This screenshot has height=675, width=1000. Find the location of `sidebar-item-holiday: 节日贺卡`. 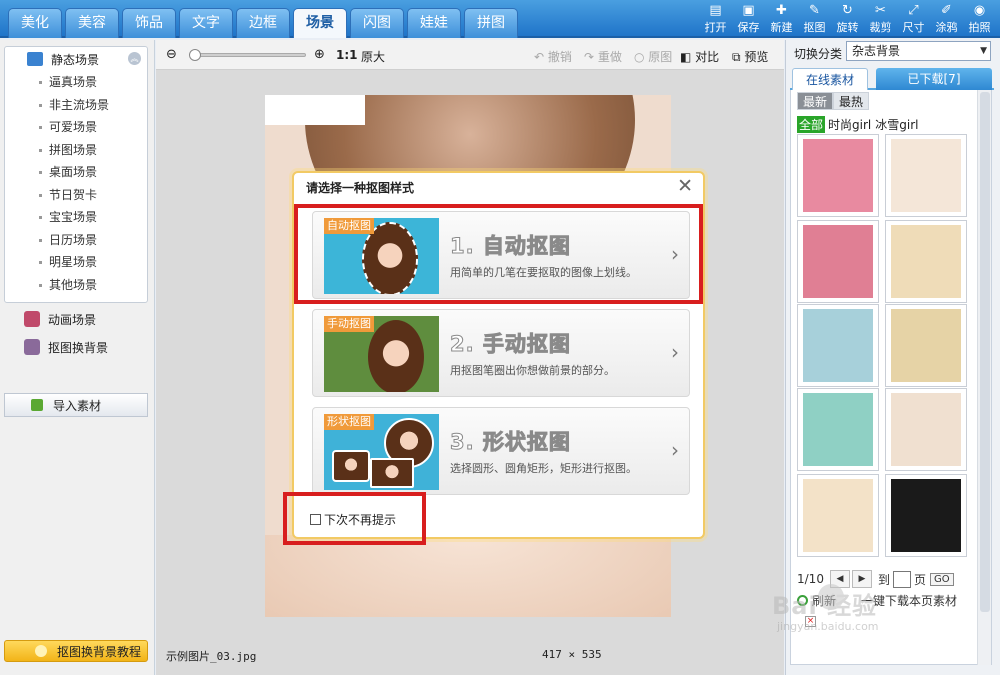

sidebar-item-holiday: 节日贺卡 is located at coordinates (76, 195).